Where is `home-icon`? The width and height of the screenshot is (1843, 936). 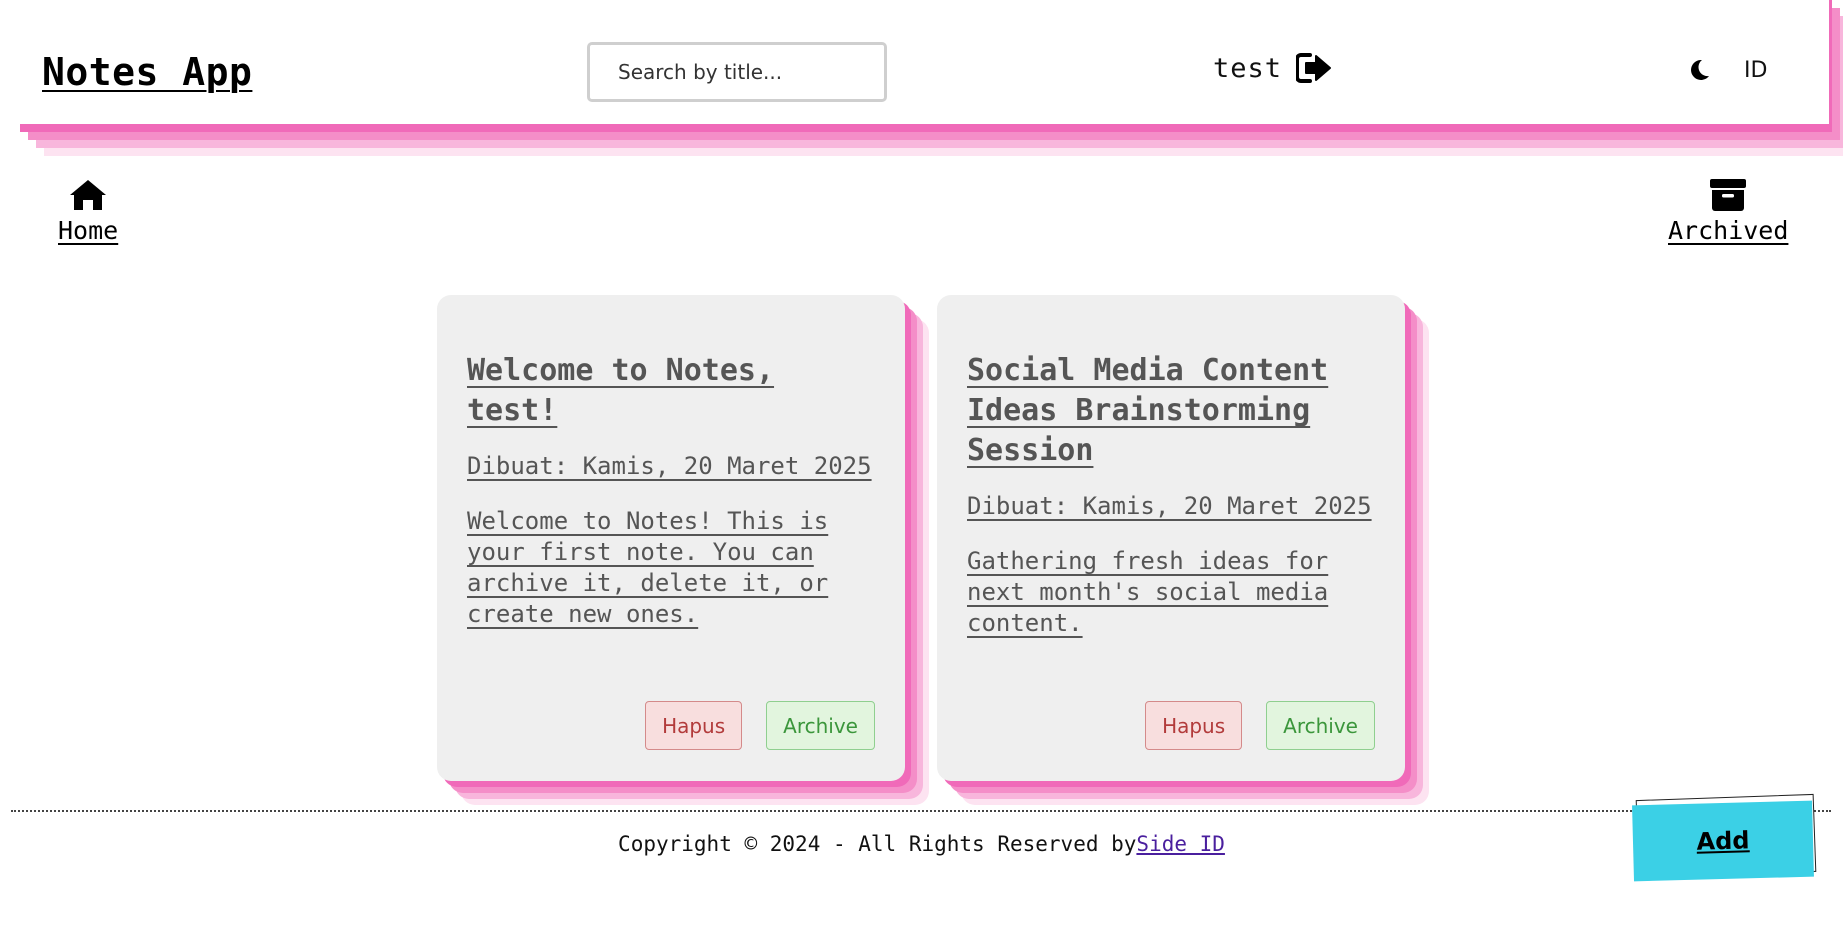 home-icon is located at coordinates (88, 195).